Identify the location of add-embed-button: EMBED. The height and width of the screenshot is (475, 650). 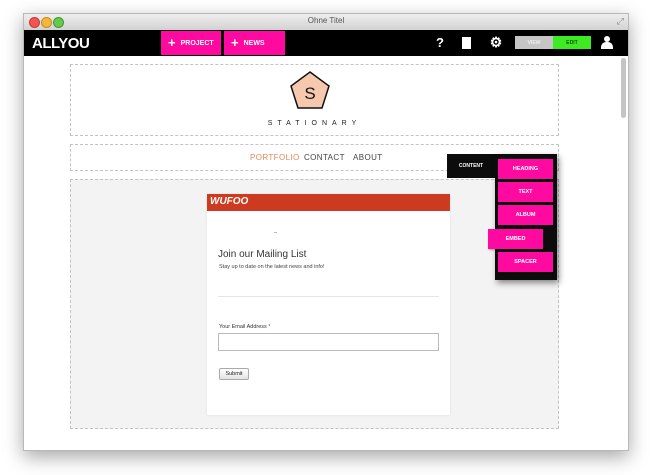
(515, 239).